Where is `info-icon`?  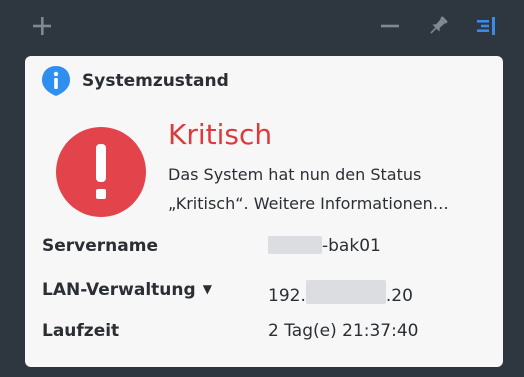 info-icon is located at coordinates (56, 81).